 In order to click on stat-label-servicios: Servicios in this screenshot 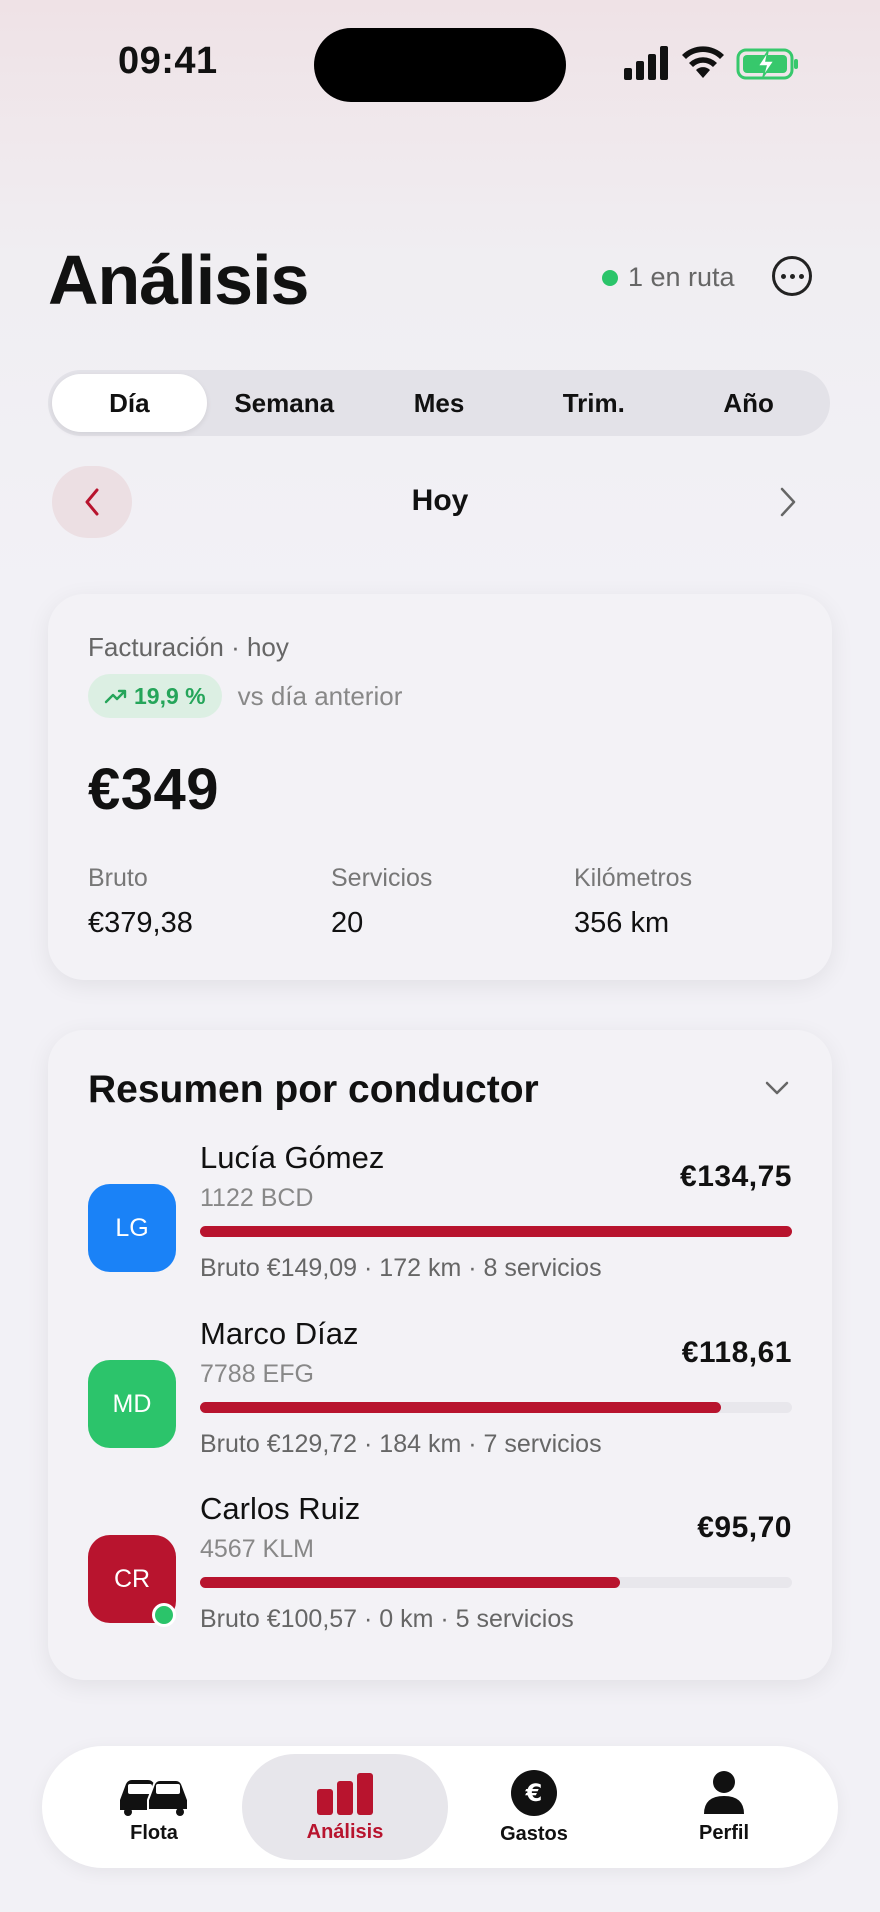, I will do `click(382, 878)`.